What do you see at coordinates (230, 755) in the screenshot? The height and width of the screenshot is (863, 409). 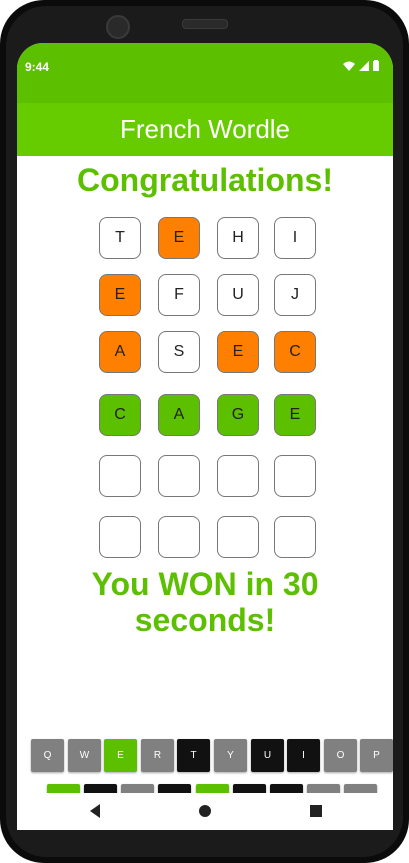 I see `key-y: Y` at bounding box center [230, 755].